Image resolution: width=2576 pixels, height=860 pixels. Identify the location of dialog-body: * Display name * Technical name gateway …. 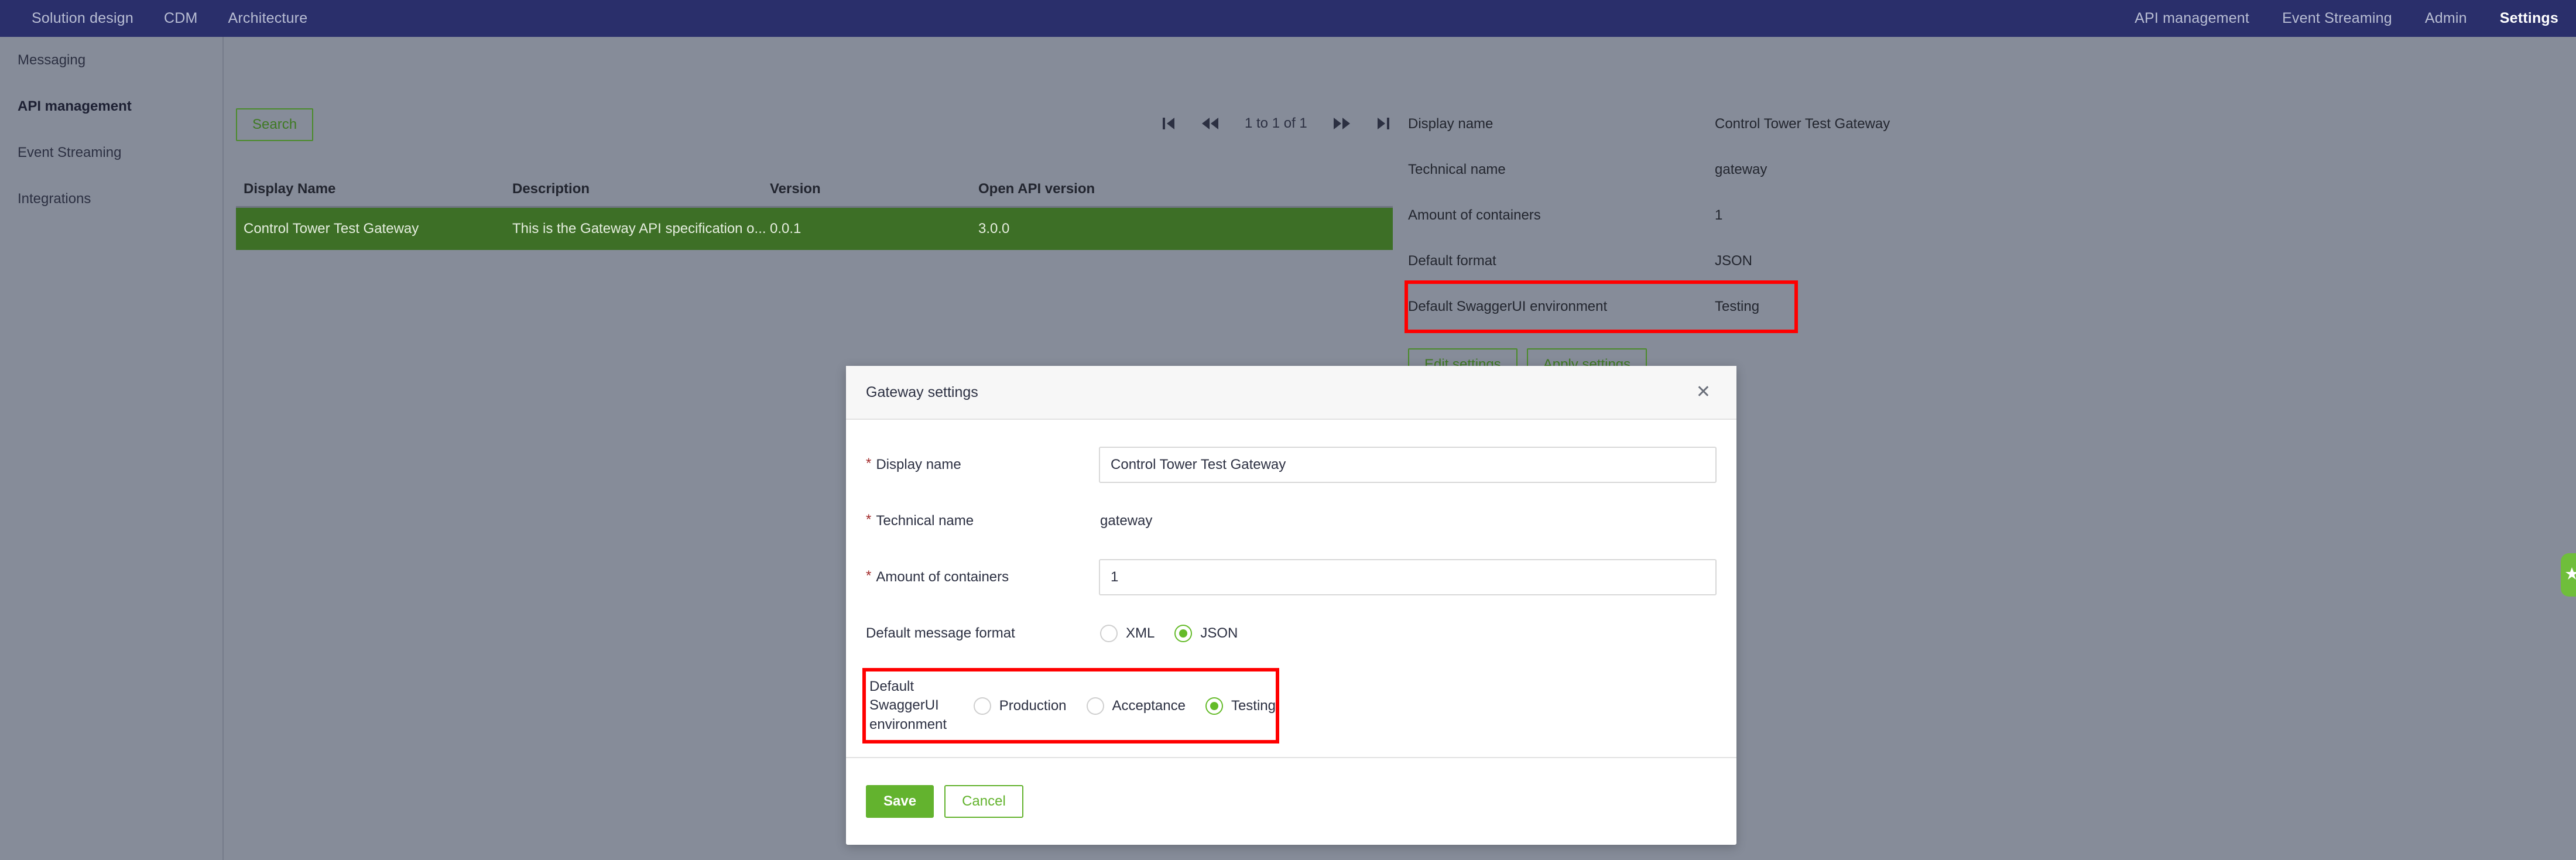
(1291, 582).